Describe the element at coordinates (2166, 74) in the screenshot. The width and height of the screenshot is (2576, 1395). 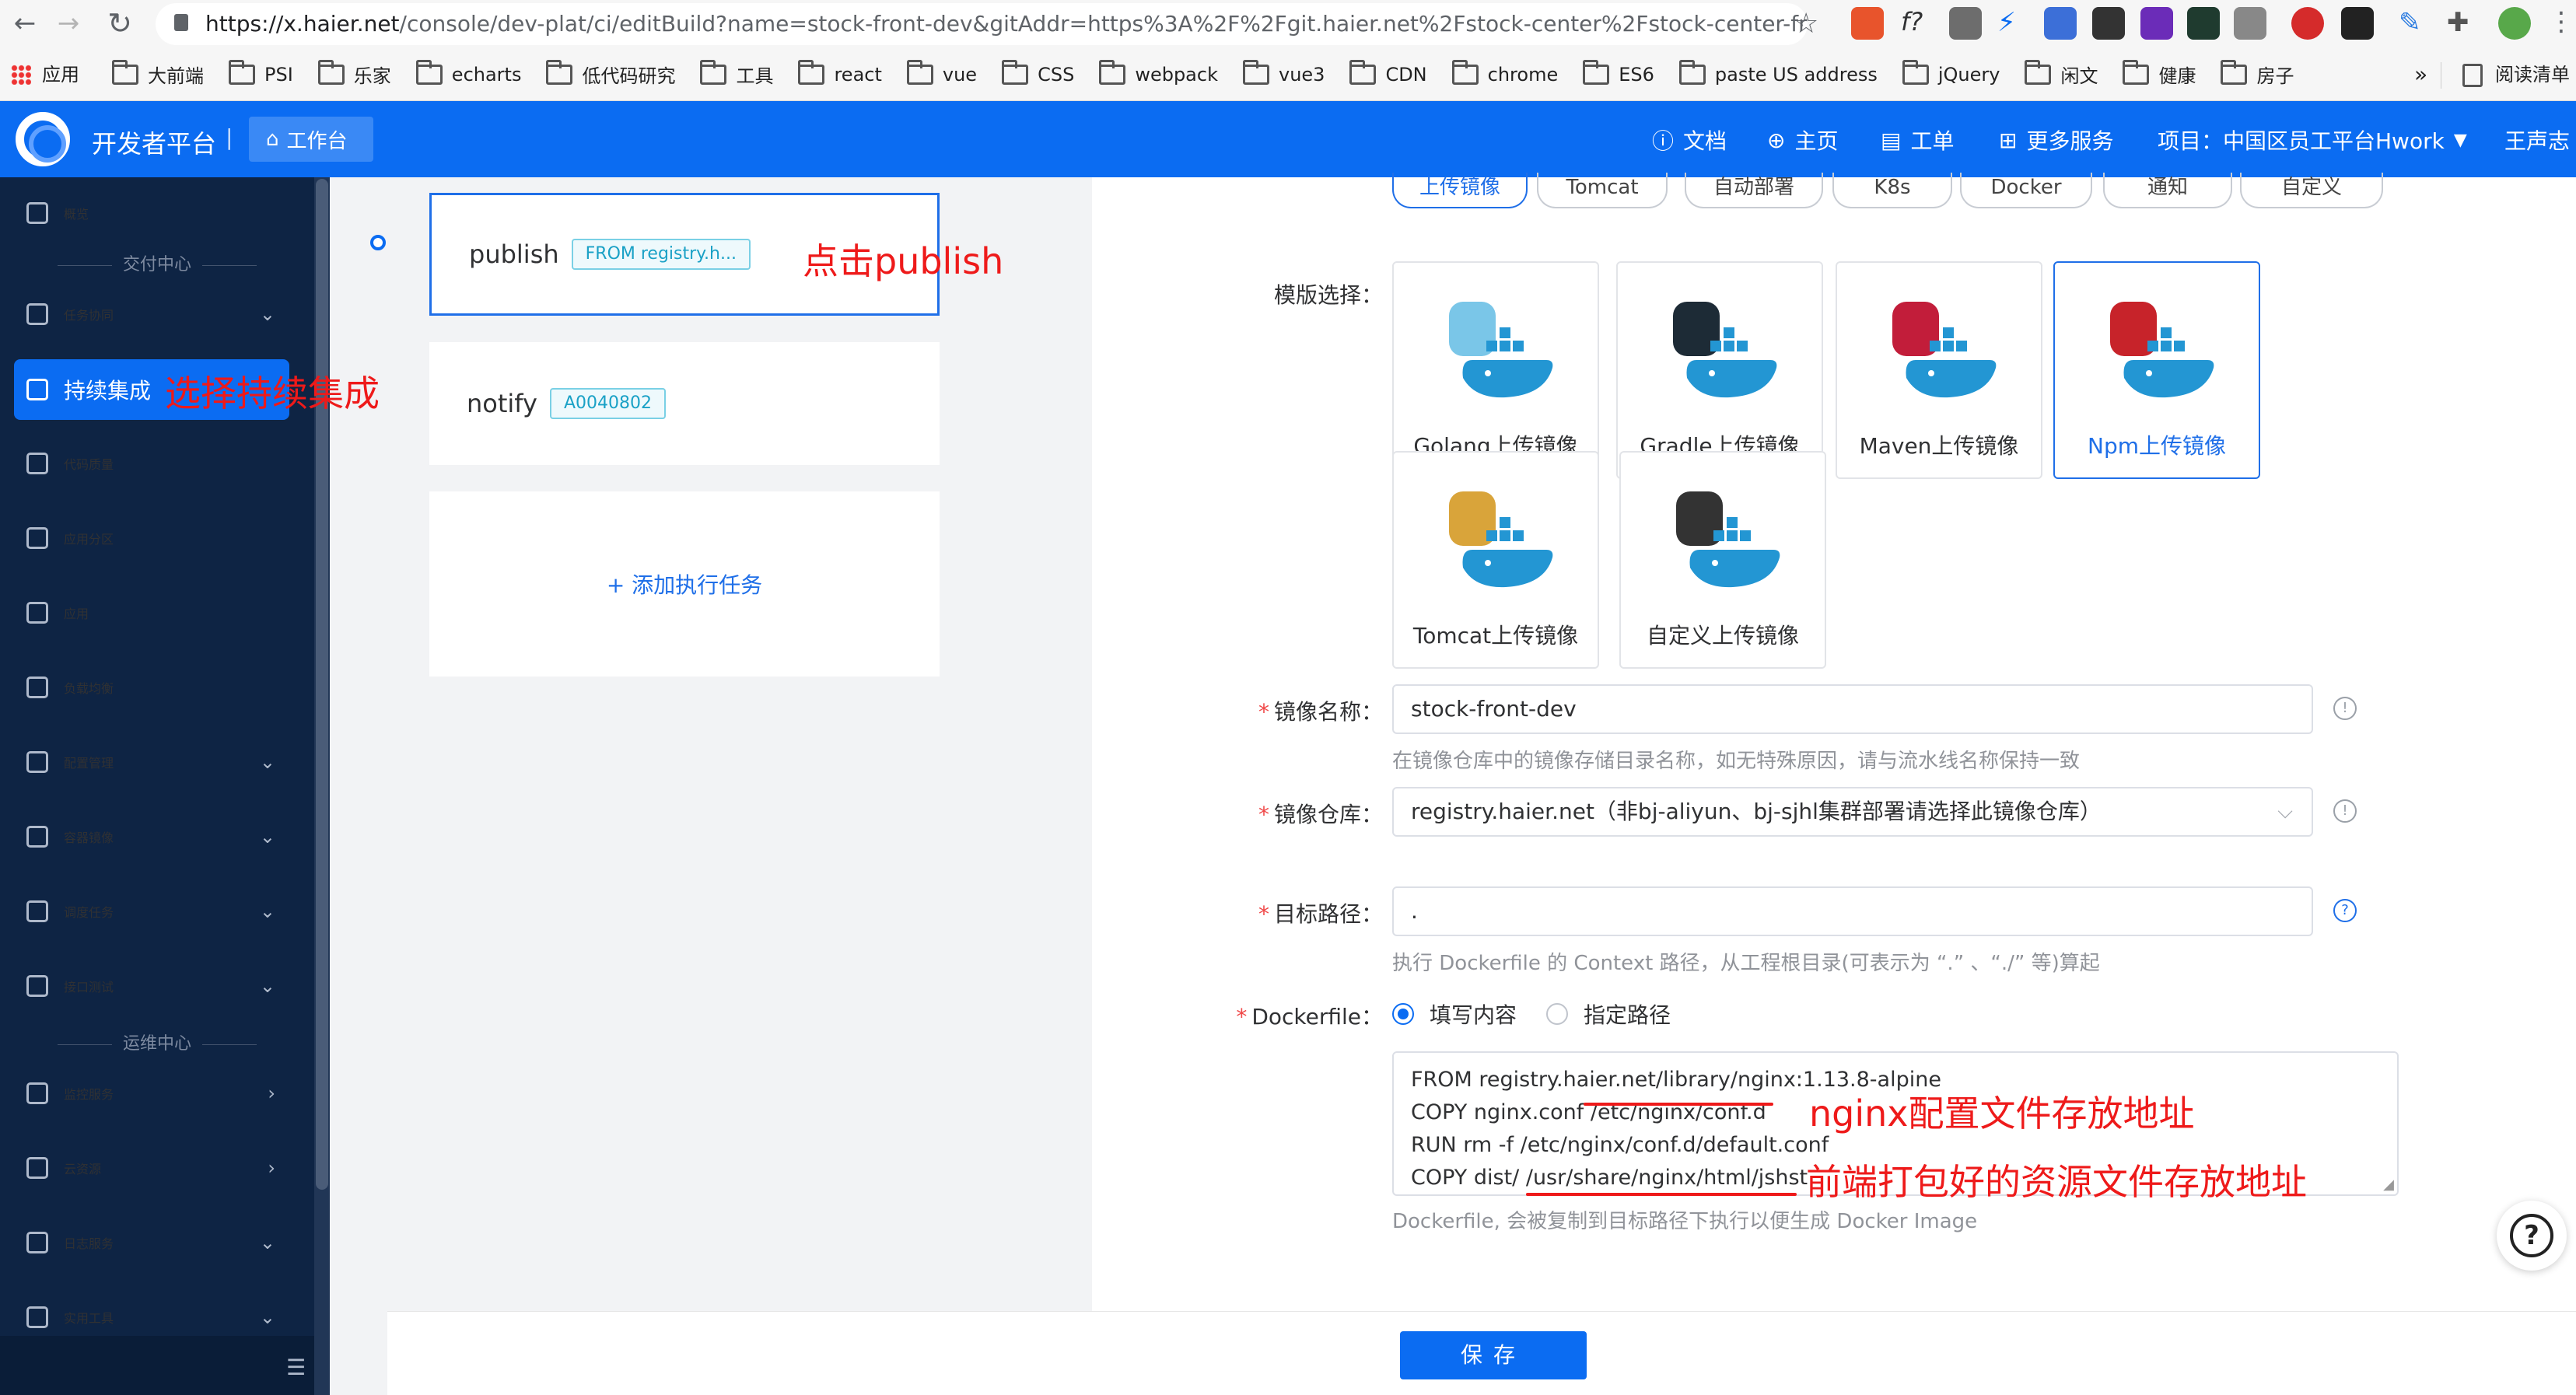
I see `bookmark-folder: 健康` at that location.